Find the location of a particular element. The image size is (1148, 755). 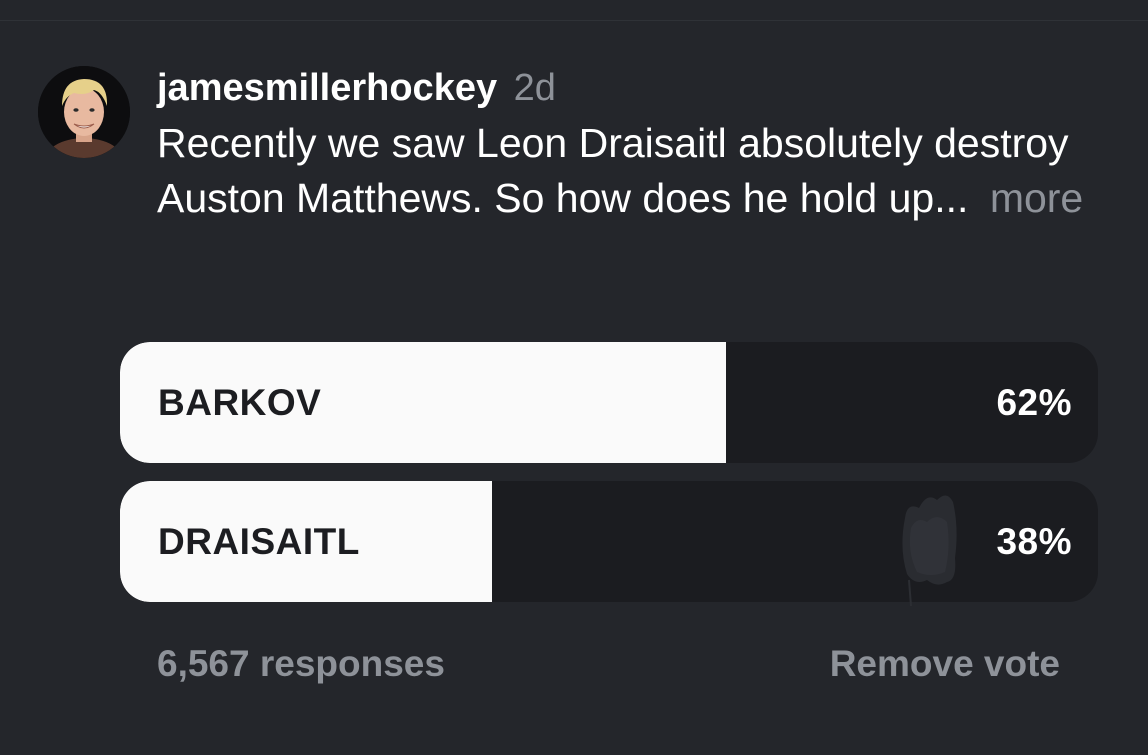

post-timestamp: 2d is located at coordinates (534, 88).